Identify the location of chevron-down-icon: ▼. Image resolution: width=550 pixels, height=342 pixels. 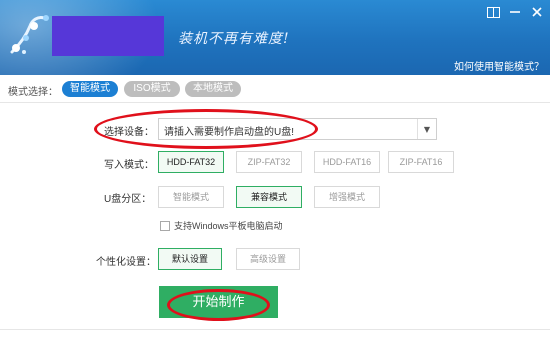
(426, 129).